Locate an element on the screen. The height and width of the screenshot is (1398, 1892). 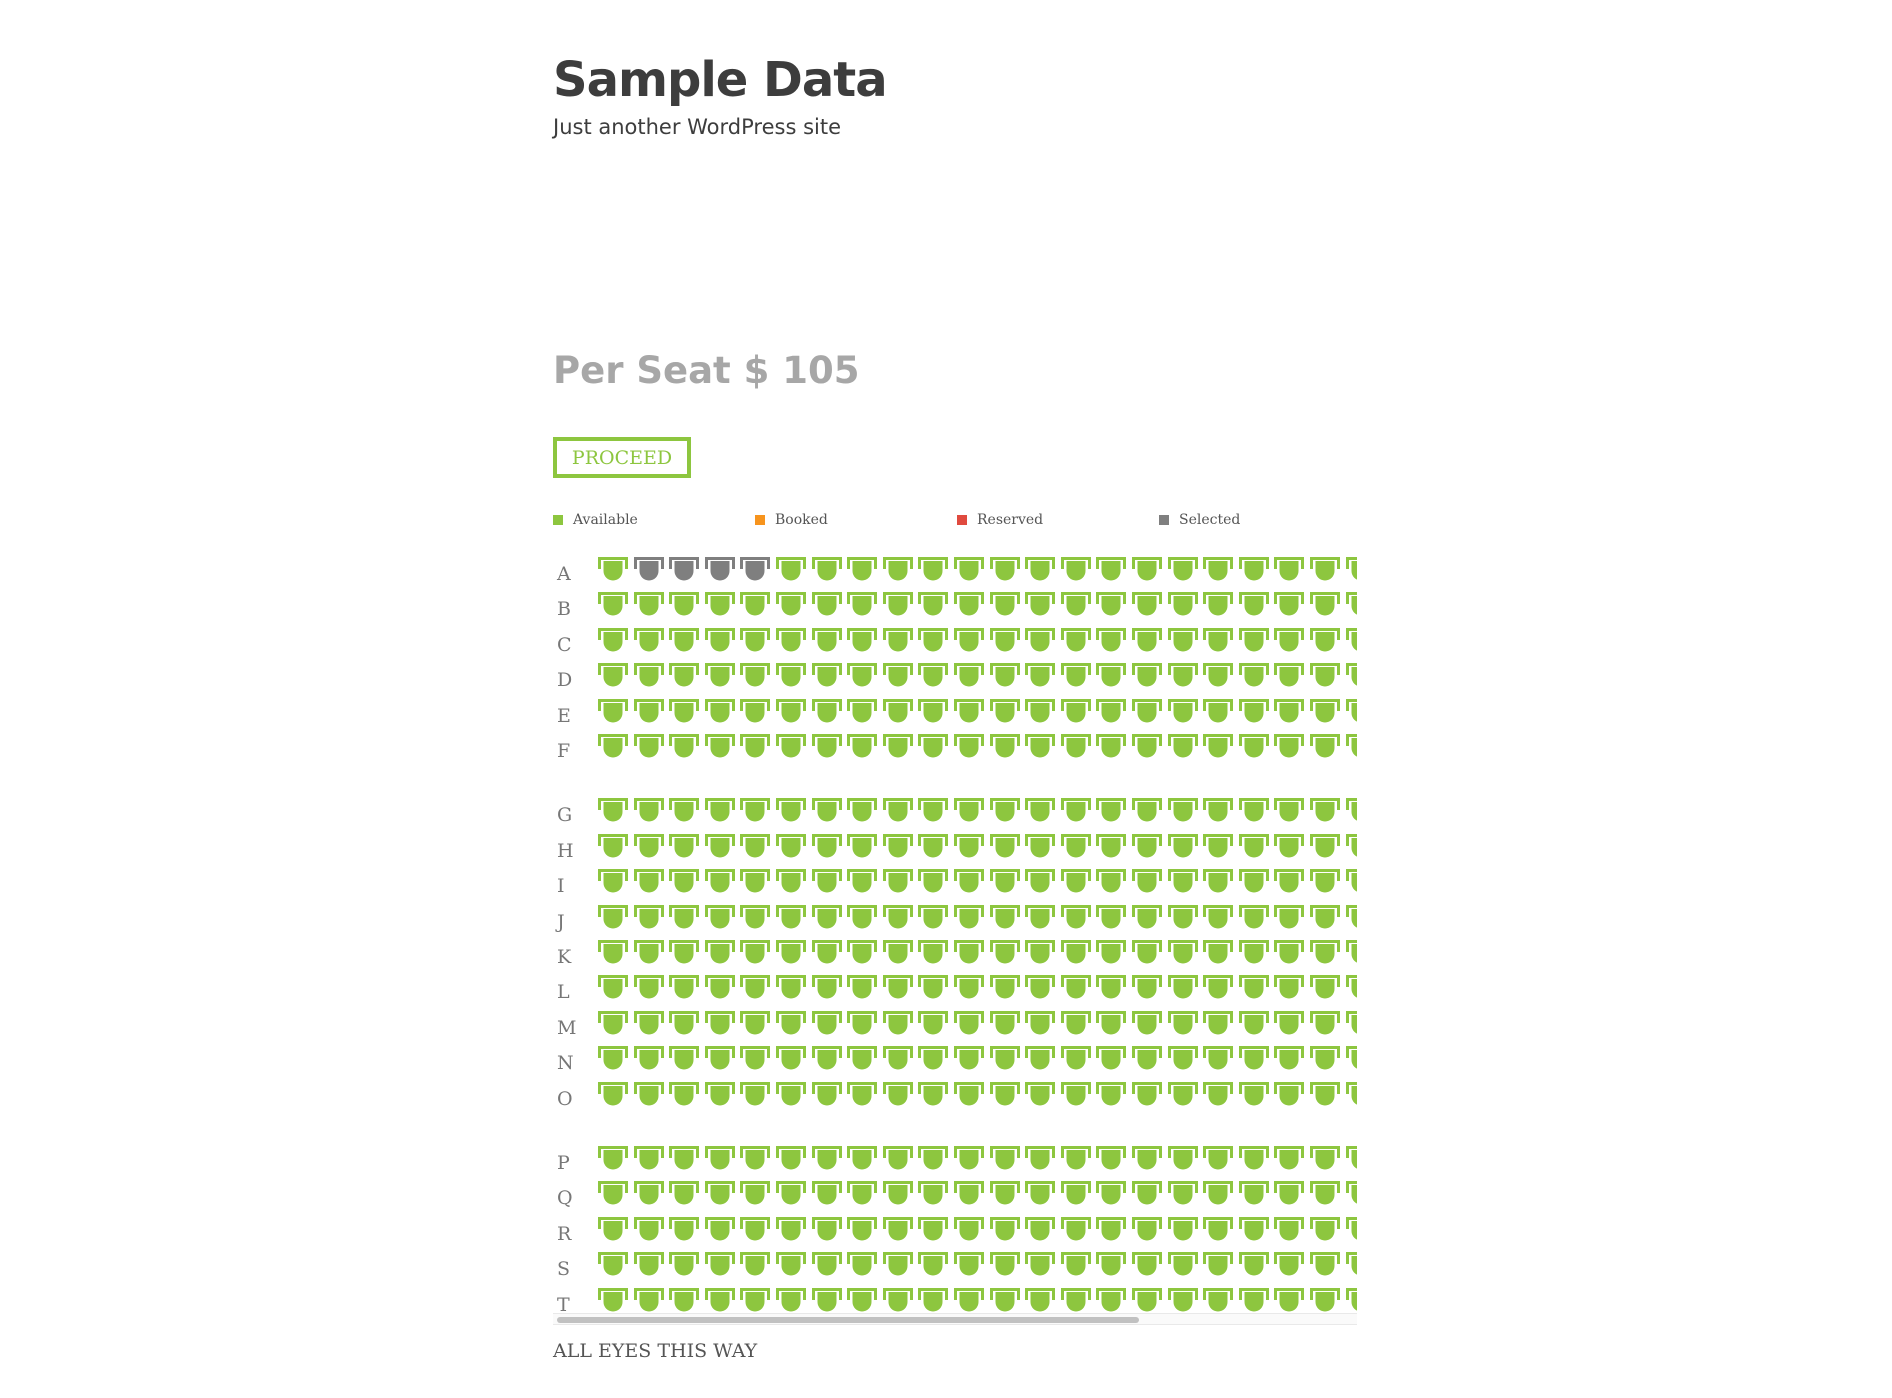
seat-c-12-available is located at coordinates (1004, 641).